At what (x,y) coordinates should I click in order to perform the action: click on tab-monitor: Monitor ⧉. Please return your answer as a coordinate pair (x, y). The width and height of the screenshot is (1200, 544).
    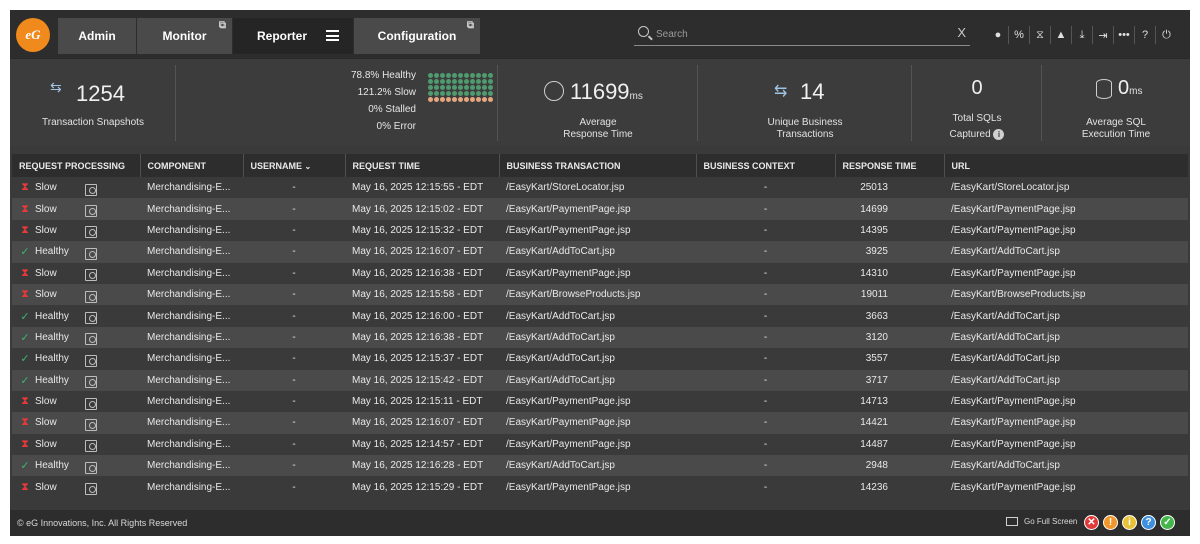
    Looking at the image, I should click on (185, 36).